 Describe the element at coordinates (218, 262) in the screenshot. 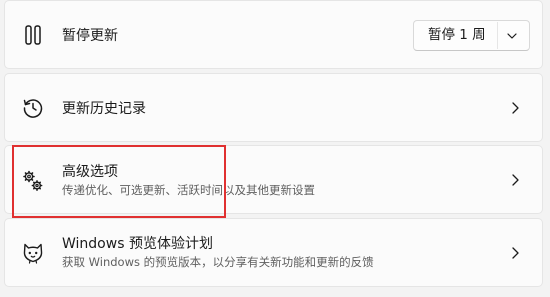

I see `insider-program-subtitle: 获取 Windows 的预览版本，以分享有关新功能和更新的反馈` at that location.